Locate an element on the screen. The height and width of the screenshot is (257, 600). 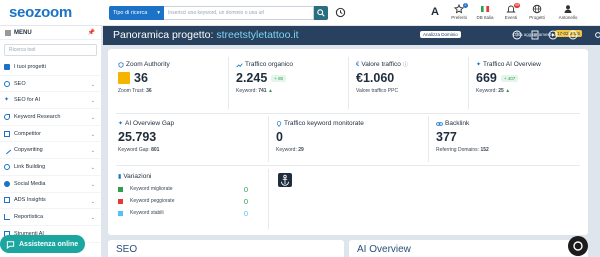
globe-icon is located at coordinates (537, 9).